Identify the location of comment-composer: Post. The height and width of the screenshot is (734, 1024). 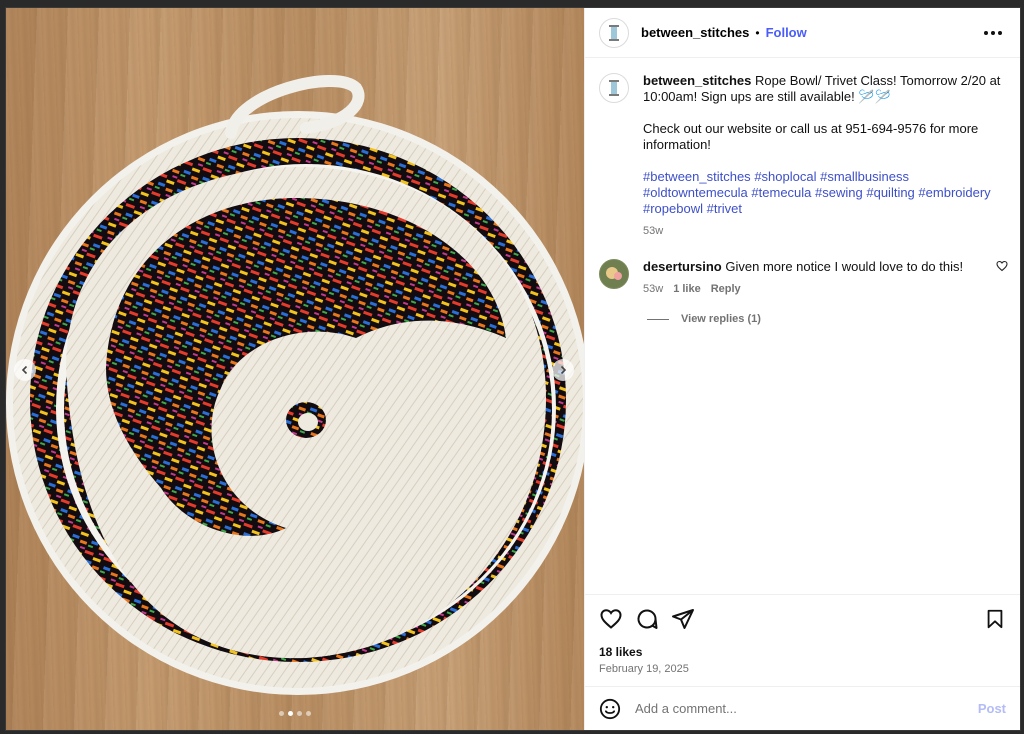
(802, 708).